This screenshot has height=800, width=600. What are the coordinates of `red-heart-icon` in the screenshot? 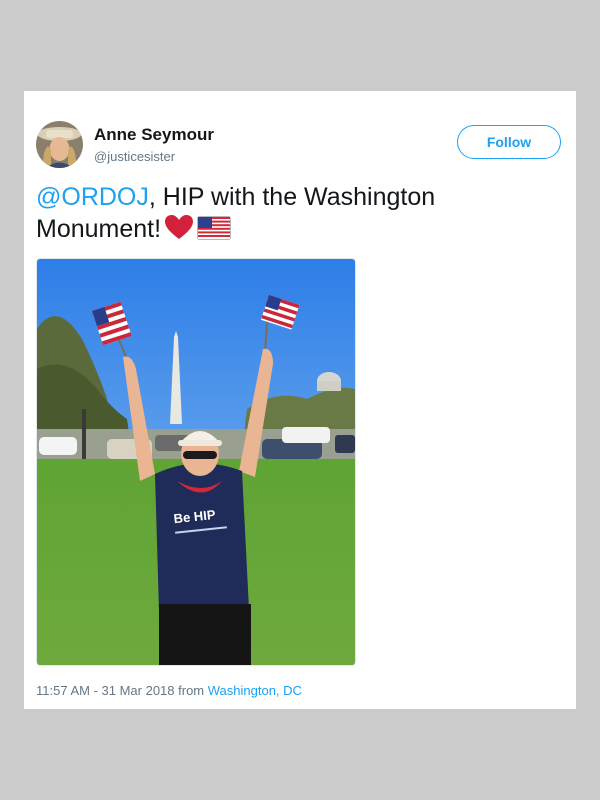 It's located at (179, 227).